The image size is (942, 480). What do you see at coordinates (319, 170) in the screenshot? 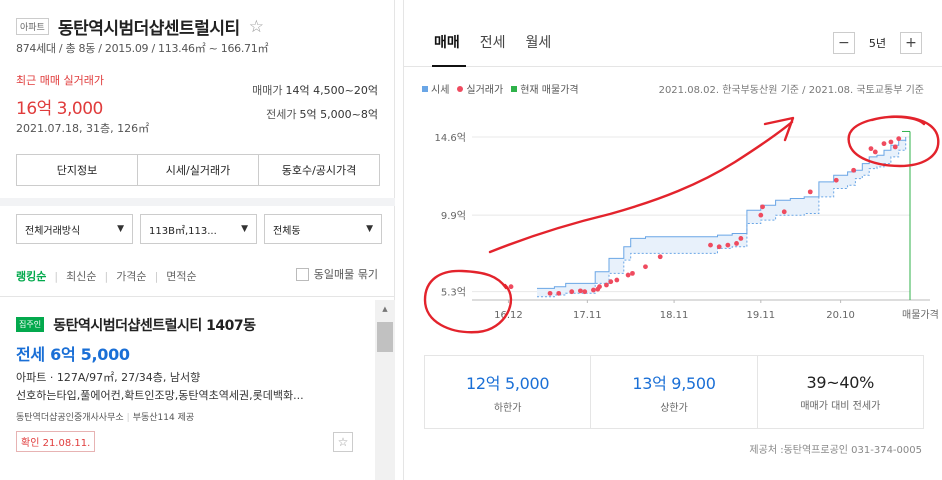
I see `unit-price-button: 동호수/공시가격` at bounding box center [319, 170].